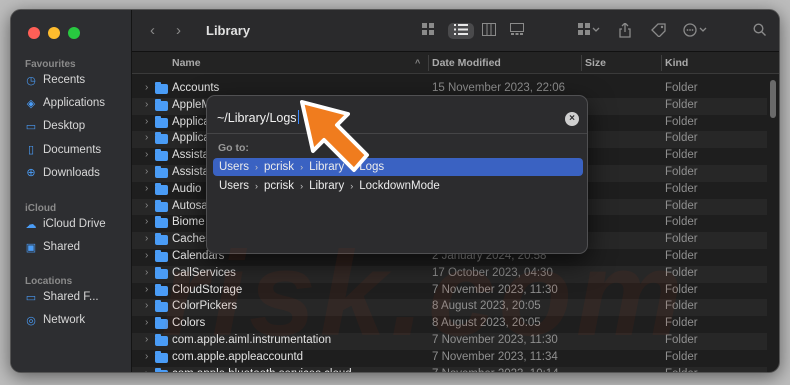 This screenshot has height=385, width=790. Describe the element at coordinates (461, 31) in the screenshot. I see `list-view-button` at that location.